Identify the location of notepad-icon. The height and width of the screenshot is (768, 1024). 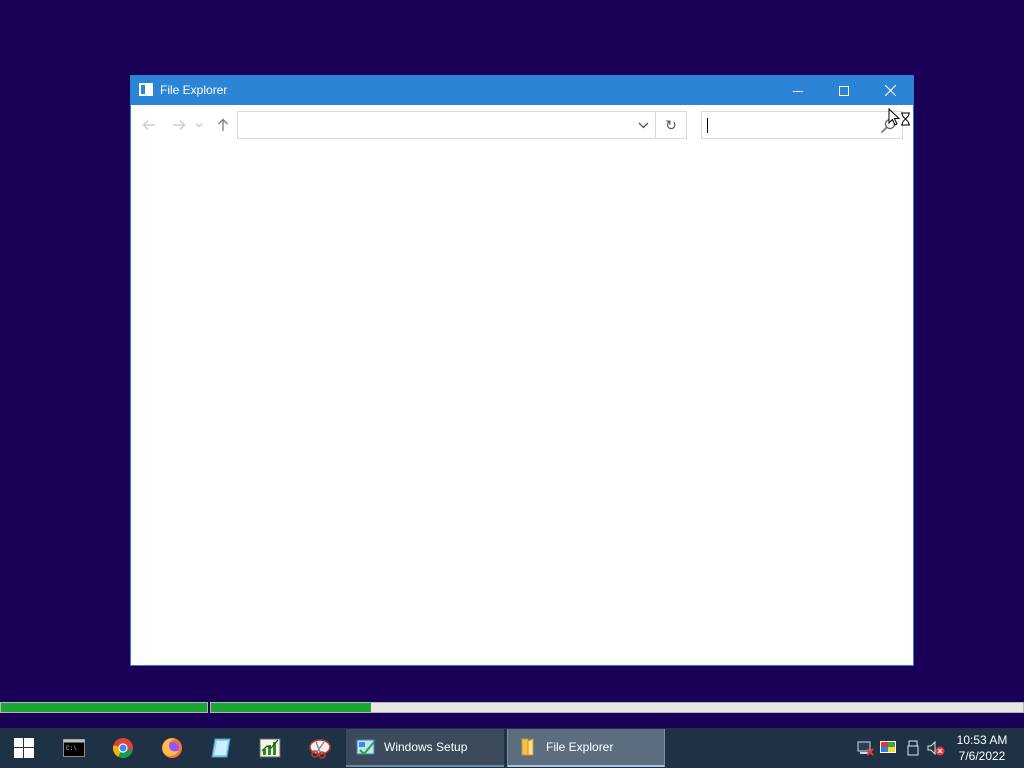
(221, 748).